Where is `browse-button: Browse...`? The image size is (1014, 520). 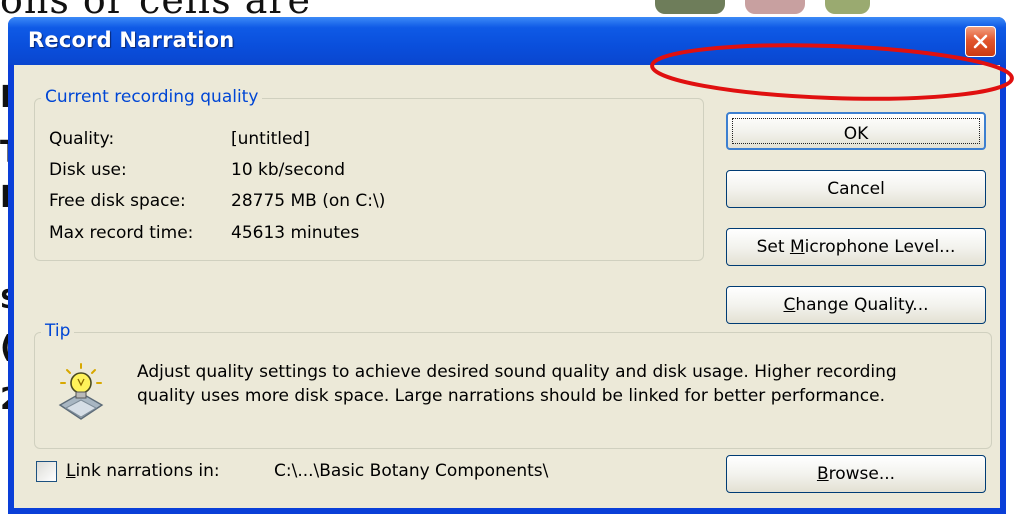 browse-button: Browse... is located at coordinates (856, 474).